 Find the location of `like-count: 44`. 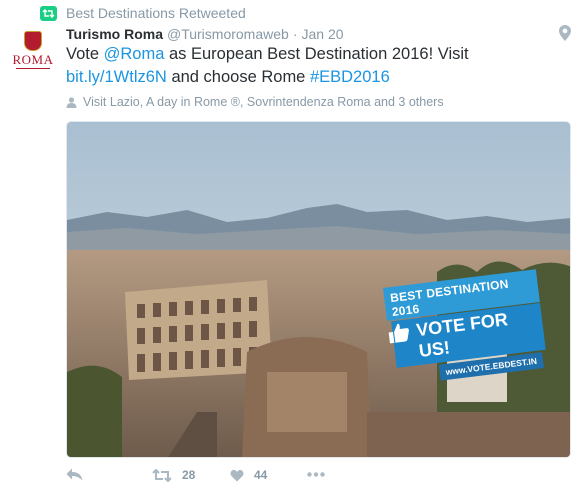

like-count: 44 is located at coordinates (261, 475).